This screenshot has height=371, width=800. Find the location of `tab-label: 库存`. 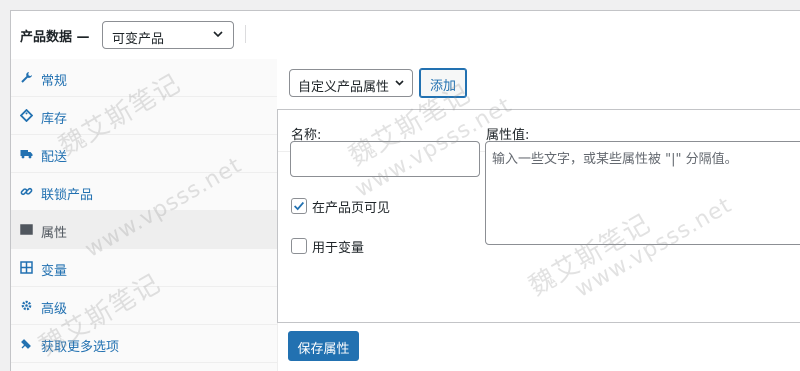

tab-label: 库存 is located at coordinates (54, 119).